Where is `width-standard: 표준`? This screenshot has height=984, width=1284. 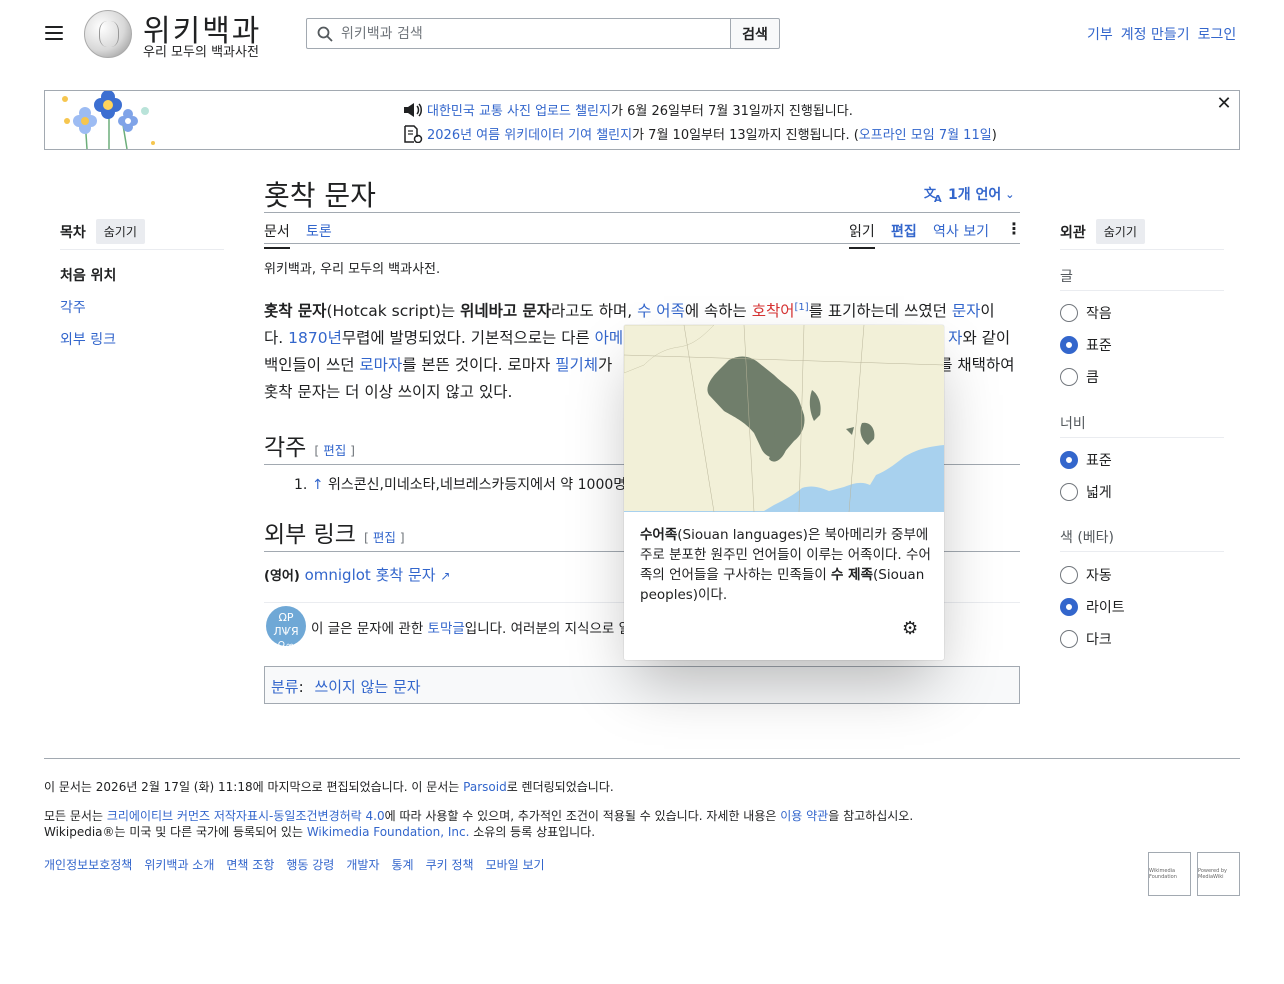
width-standard: 표준 is located at coordinates (1086, 460).